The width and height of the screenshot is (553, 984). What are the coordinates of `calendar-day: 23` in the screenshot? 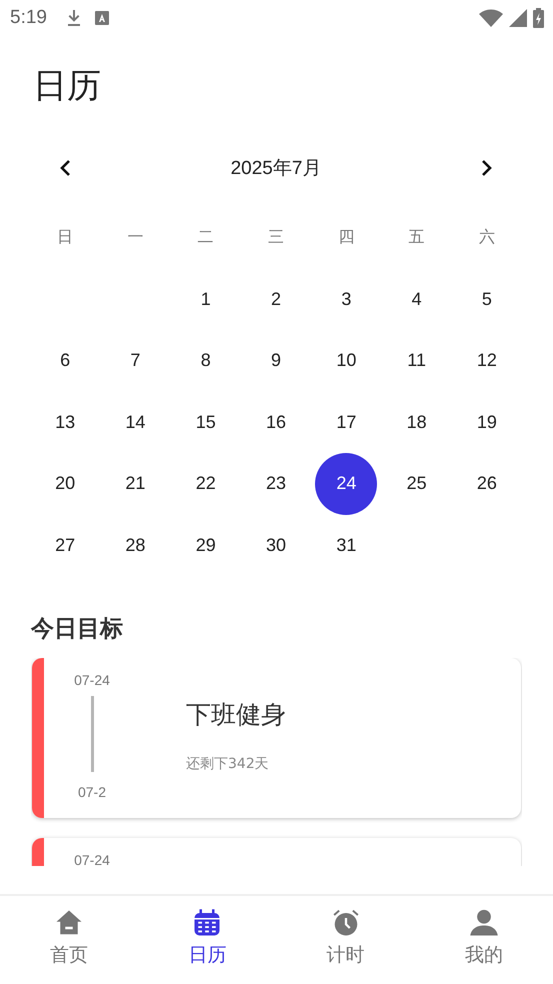 It's located at (276, 483).